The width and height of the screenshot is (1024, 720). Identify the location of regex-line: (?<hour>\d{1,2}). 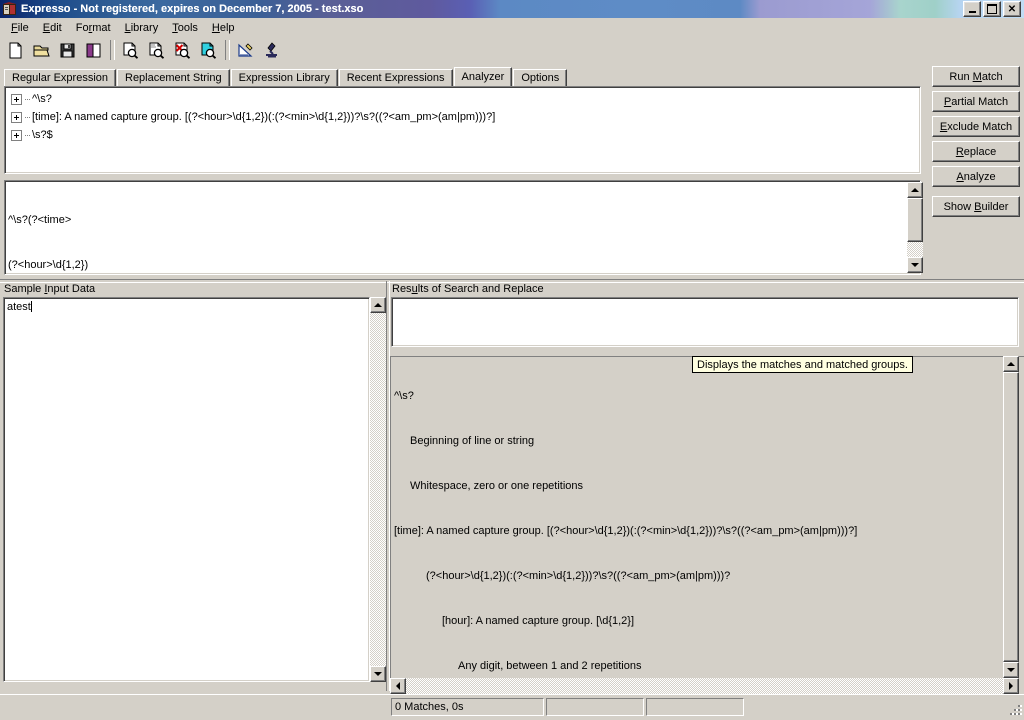
(48, 265).